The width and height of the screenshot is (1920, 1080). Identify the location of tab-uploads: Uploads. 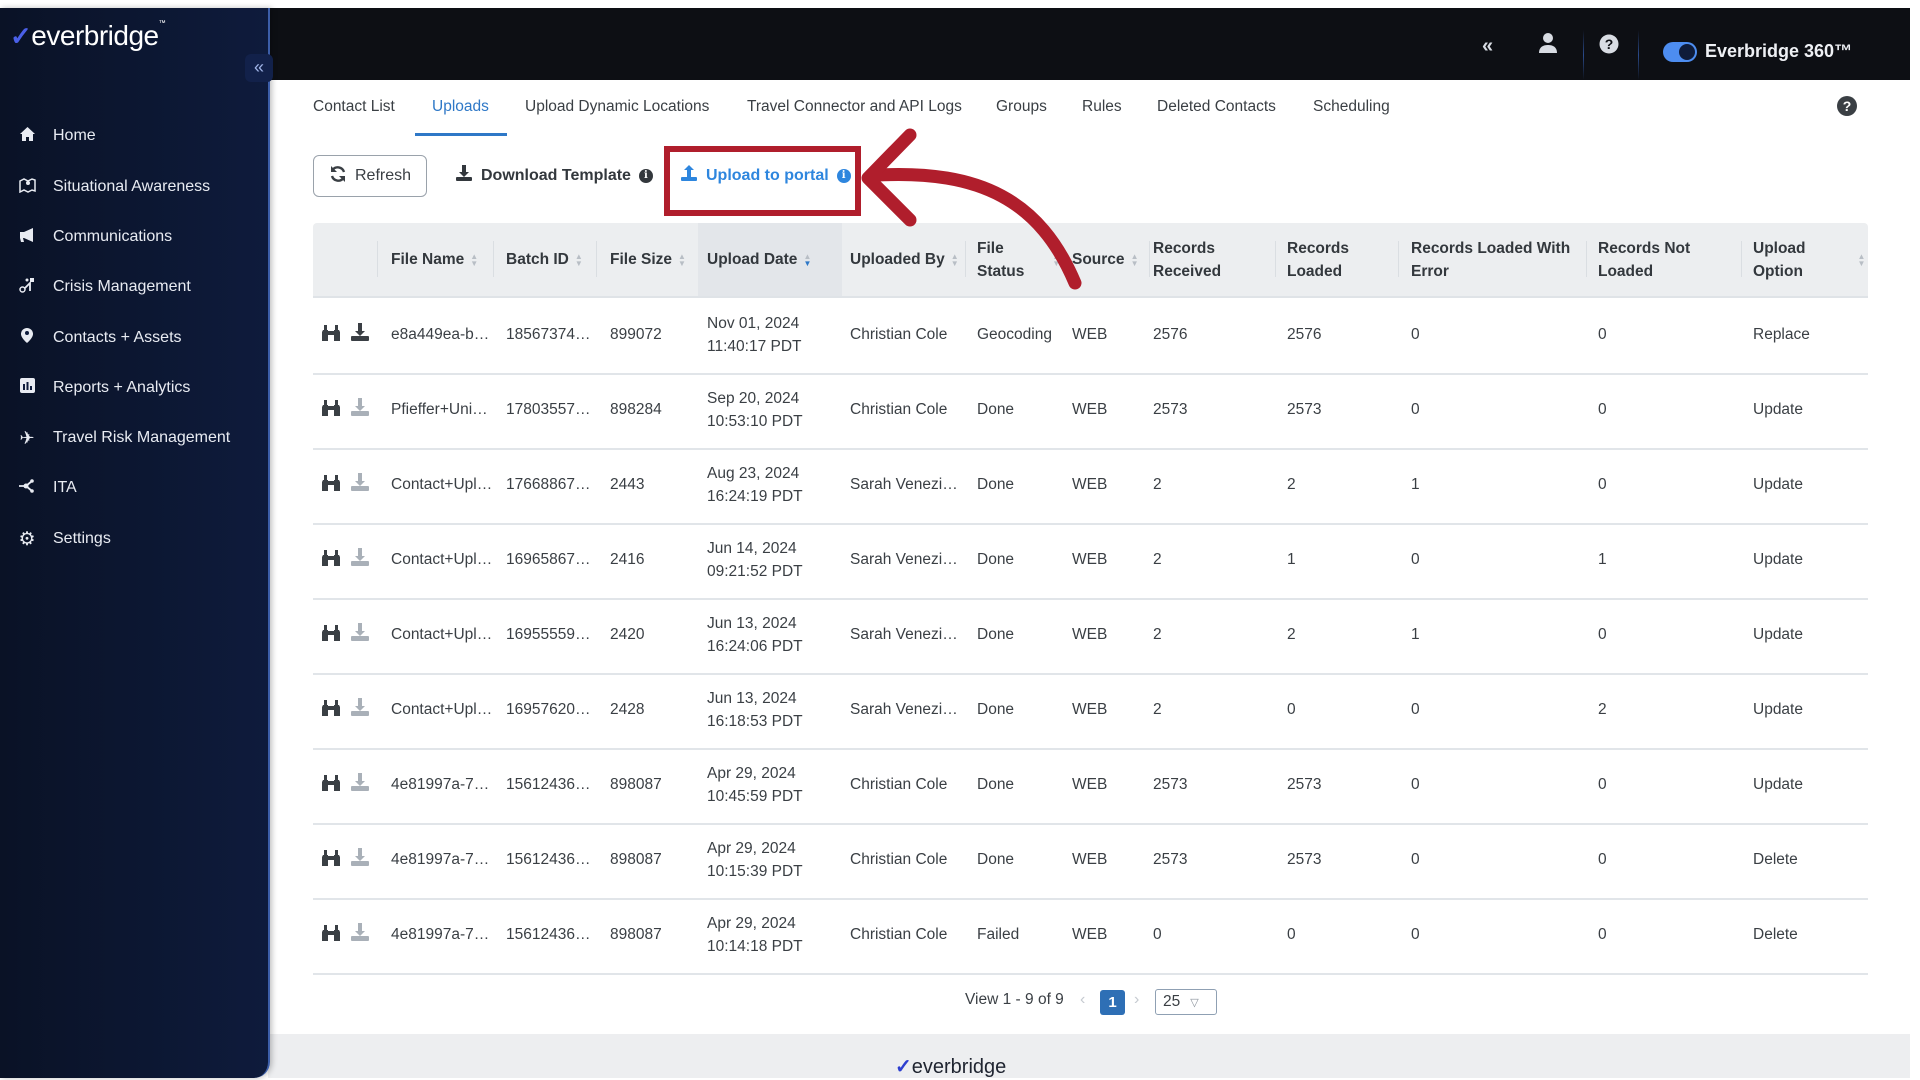
(460, 107).